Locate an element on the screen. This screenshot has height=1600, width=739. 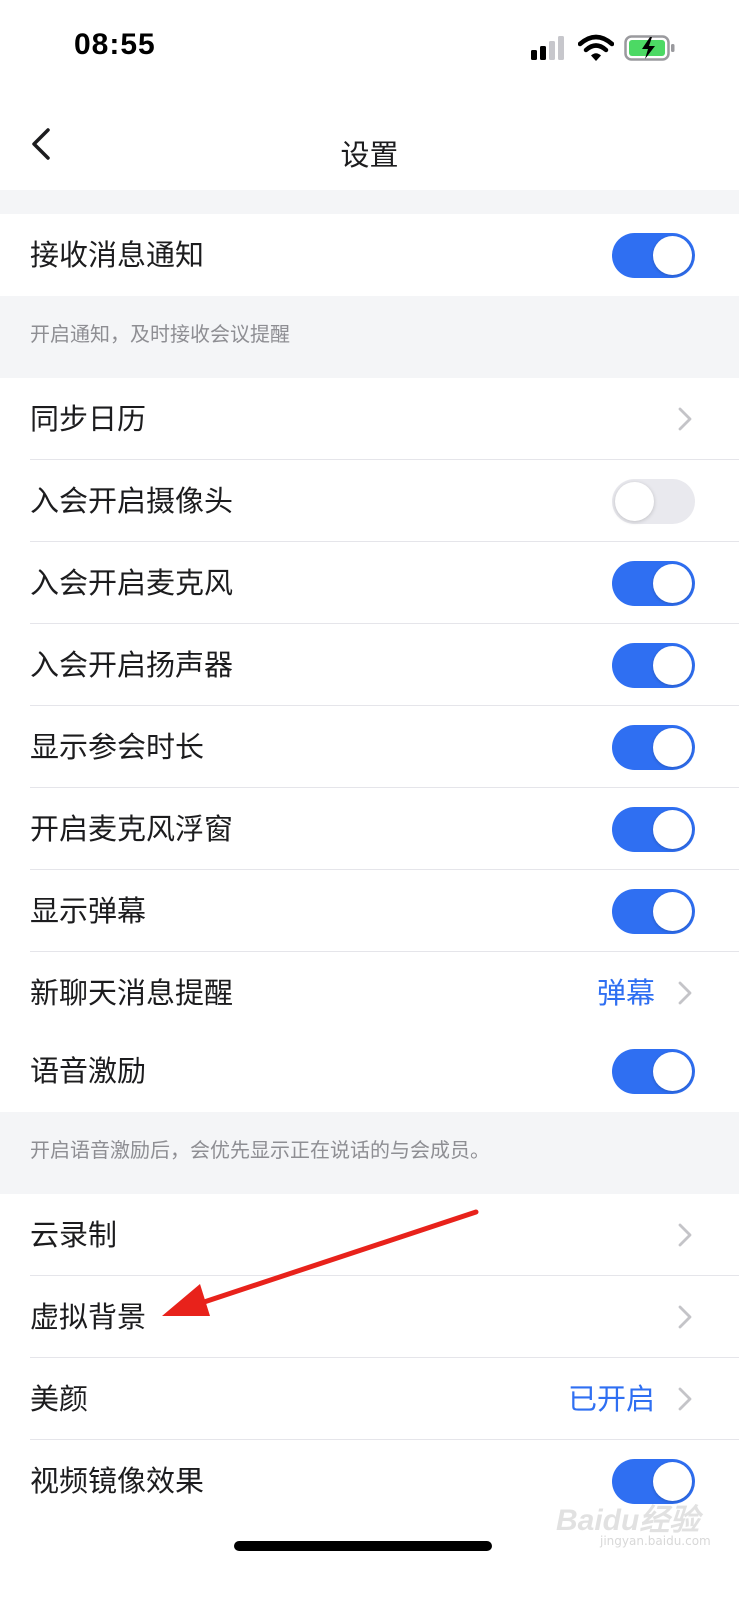
settings-row-show-danmaku: 显示弹幕 is located at coordinates (369, 911).